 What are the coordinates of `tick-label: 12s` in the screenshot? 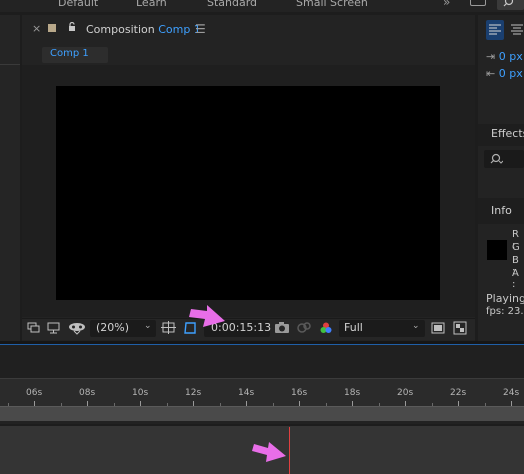 It's located at (193, 393).